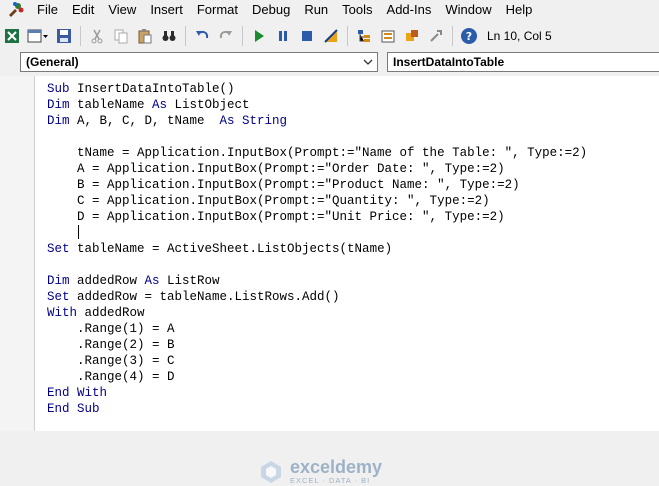 The image size is (659, 486). Describe the element at coordinates (317, 121) in the screenshot. I see `code-line: Dim A, B, C, D, tName As String` at that location.